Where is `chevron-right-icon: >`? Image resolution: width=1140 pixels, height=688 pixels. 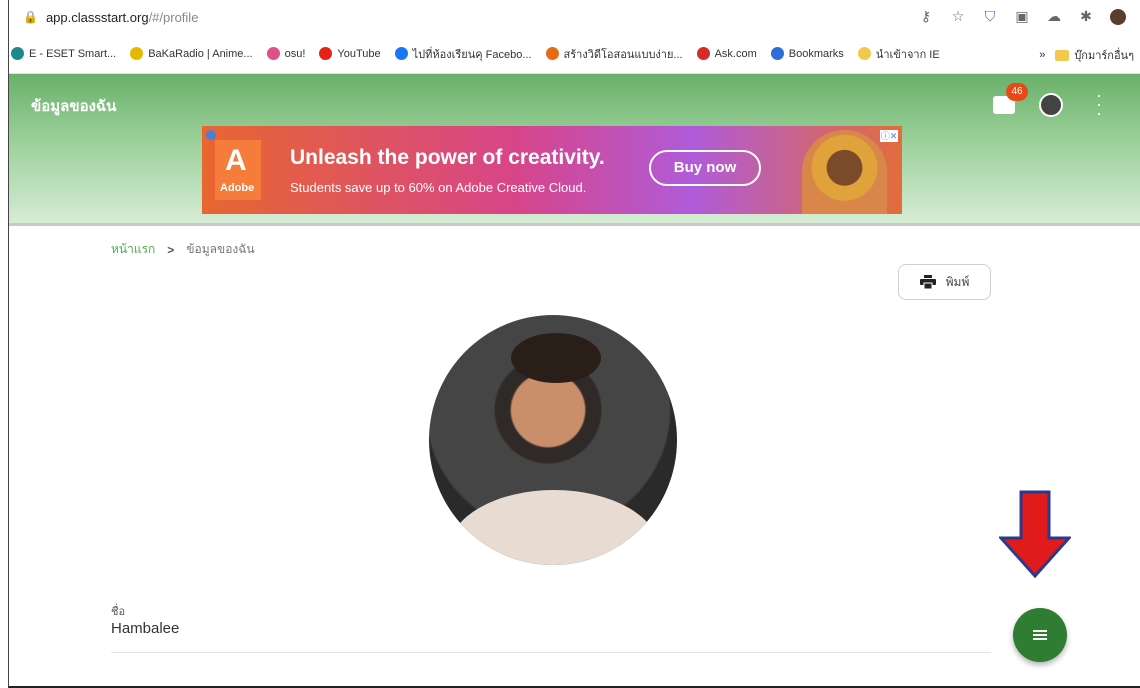 chevron-right-icon: > is located at coordinates (171, 249).